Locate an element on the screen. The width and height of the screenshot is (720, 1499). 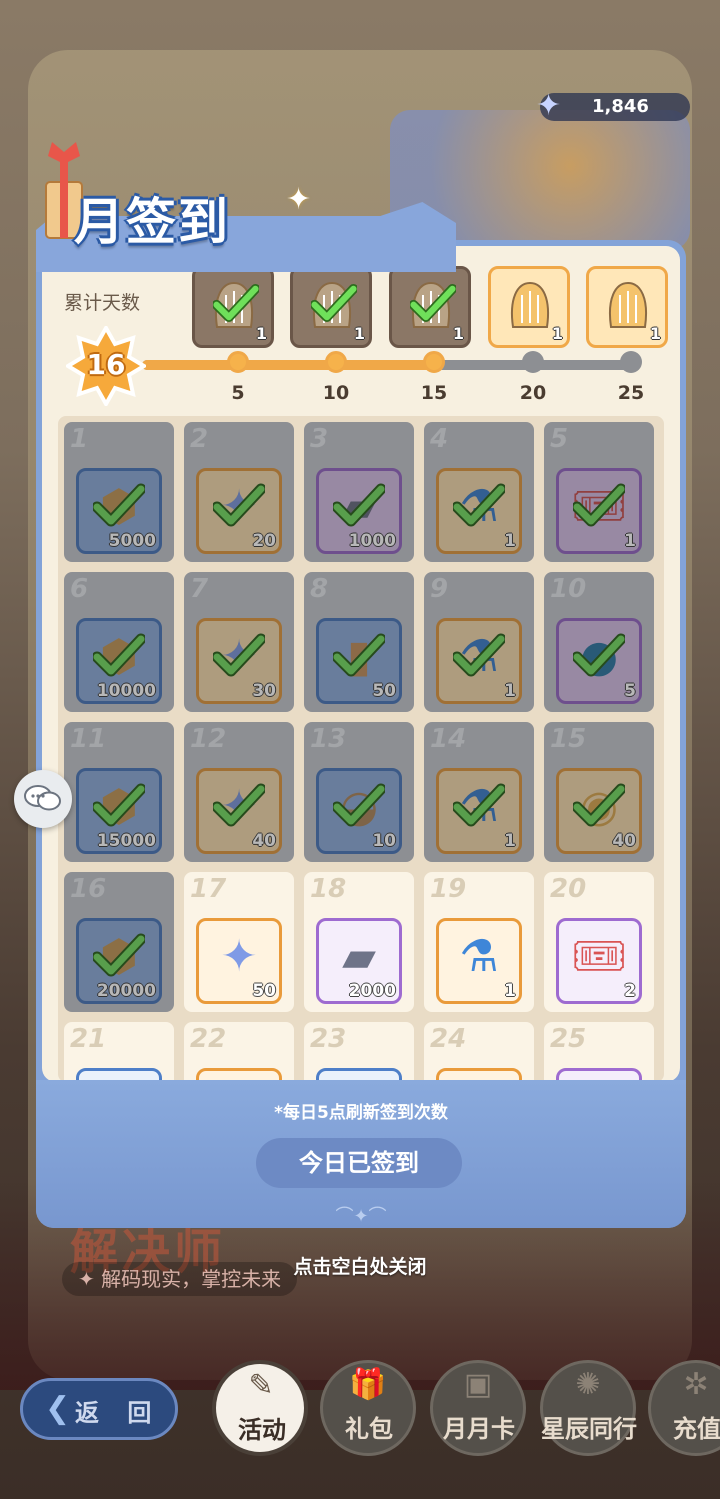
day-reward-8: 8 ▮ 50 is located at coordinates (359, 642).